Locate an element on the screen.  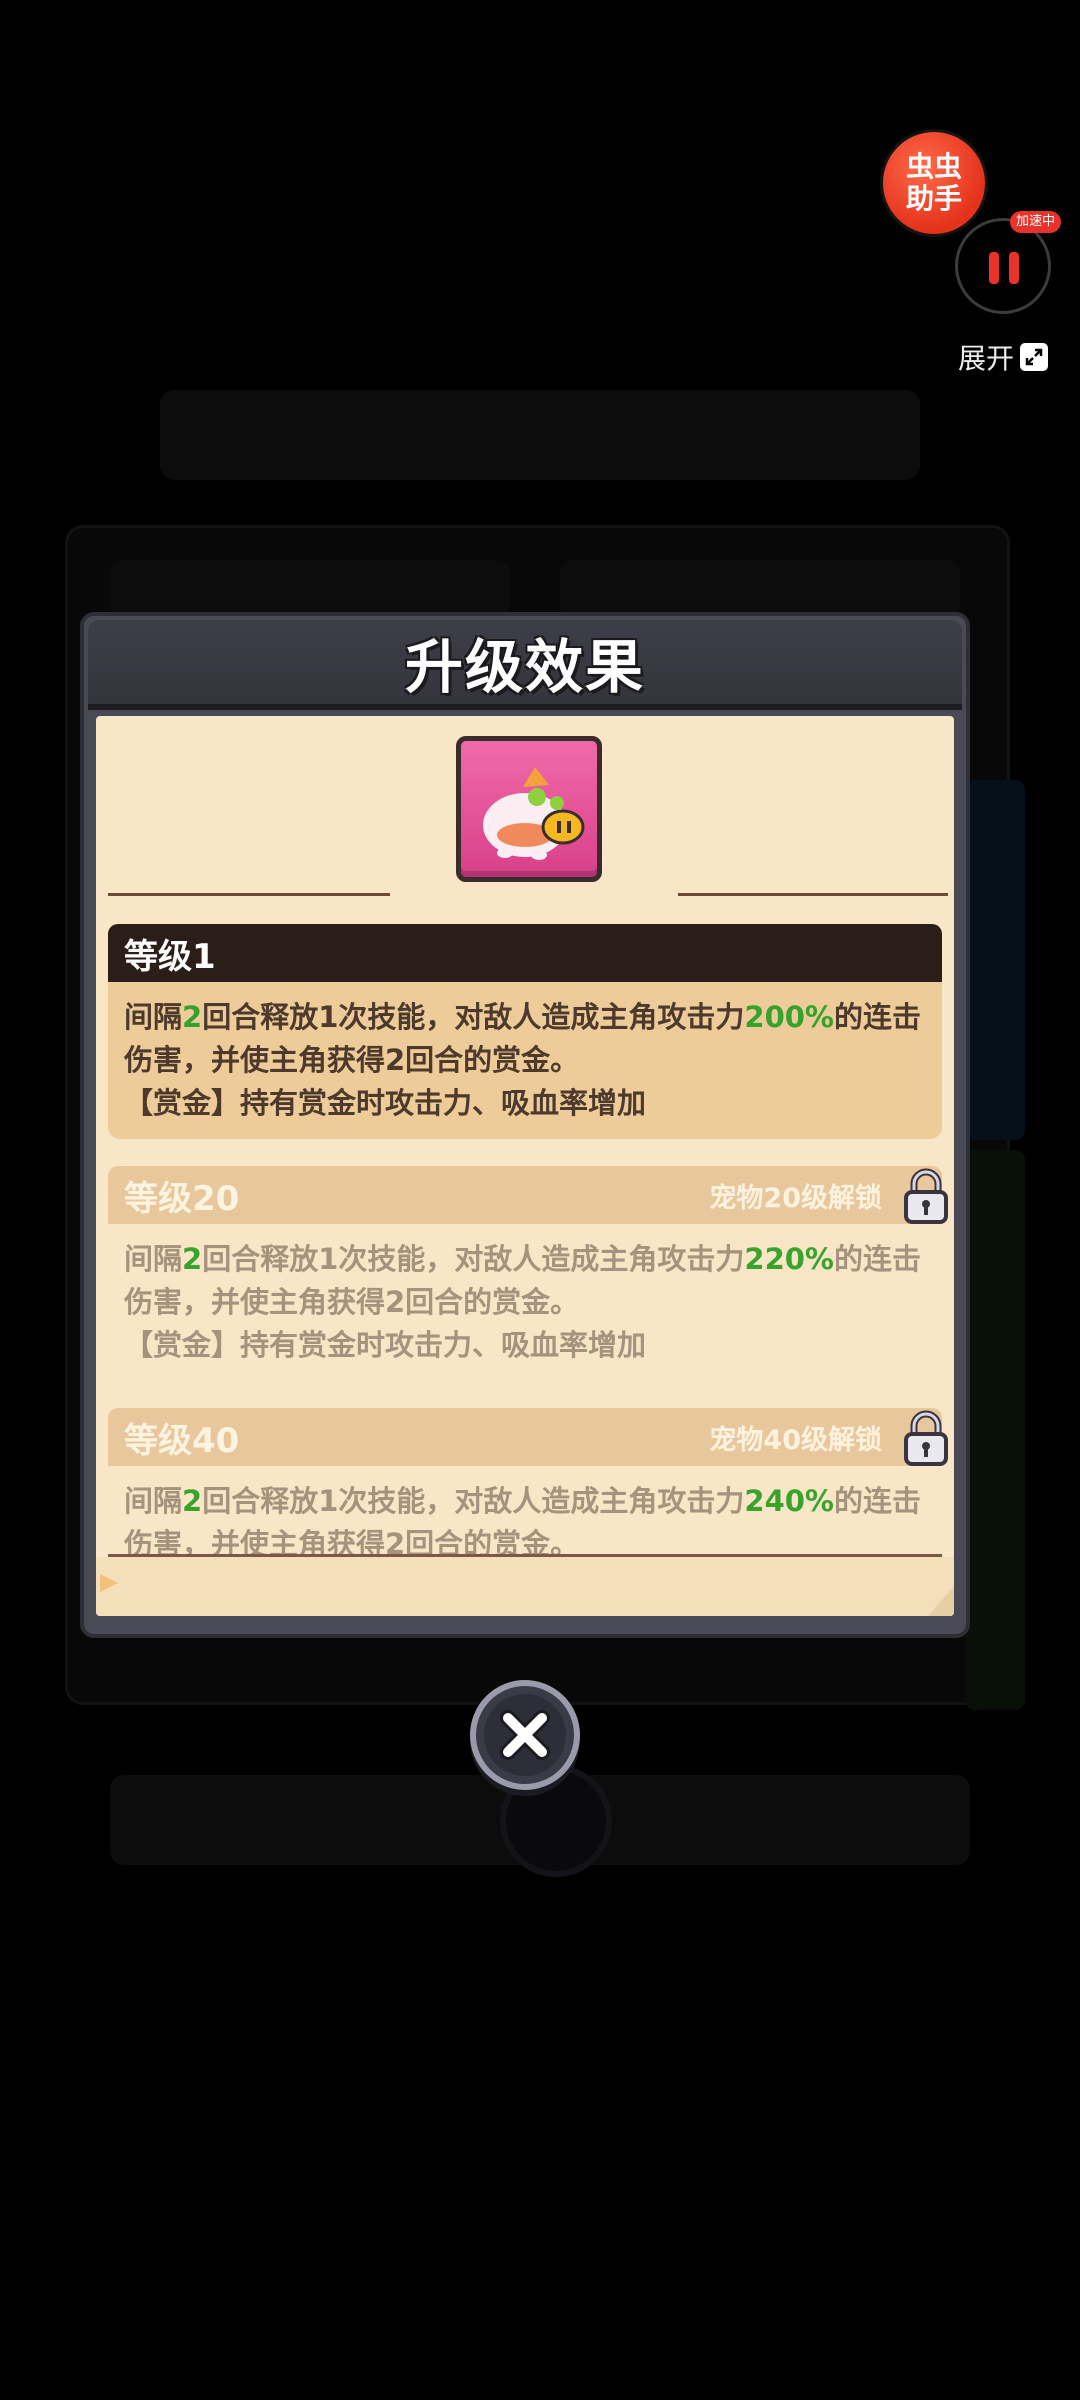
divider-left is located at coordinates (249, 894).